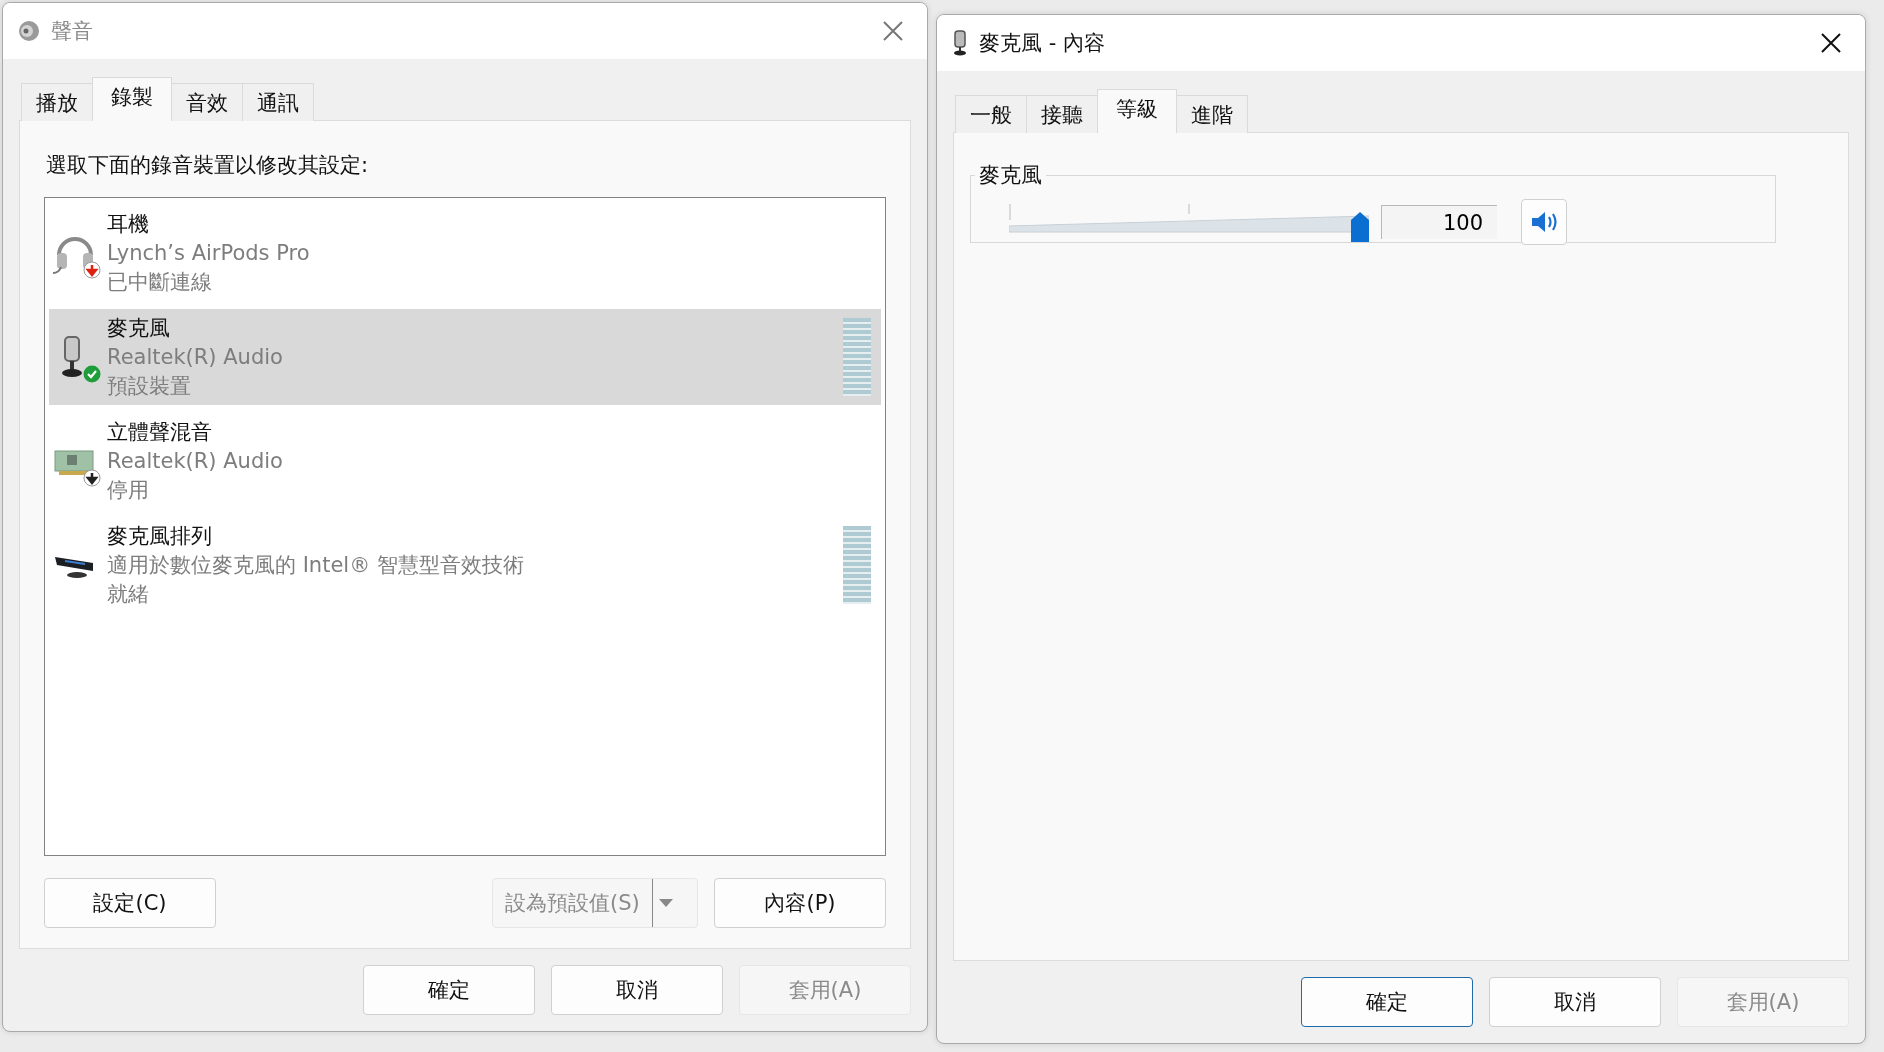  I want to click on device-description: 適用於數位麥克風的 Intel® 智慧型音效技術, so click(316, 565).